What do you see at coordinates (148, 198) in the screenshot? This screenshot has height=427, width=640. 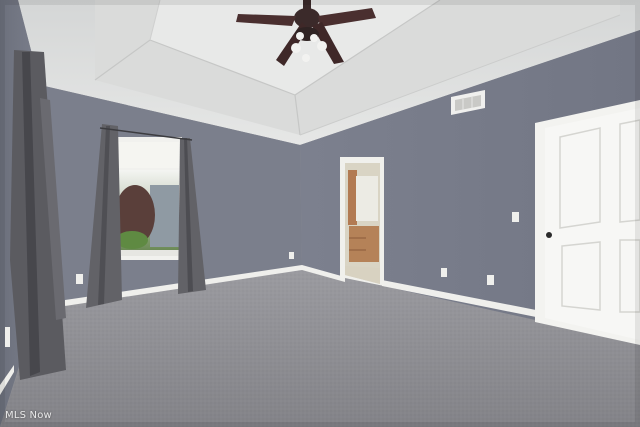 I see `window` at bounding box center [148, 198].